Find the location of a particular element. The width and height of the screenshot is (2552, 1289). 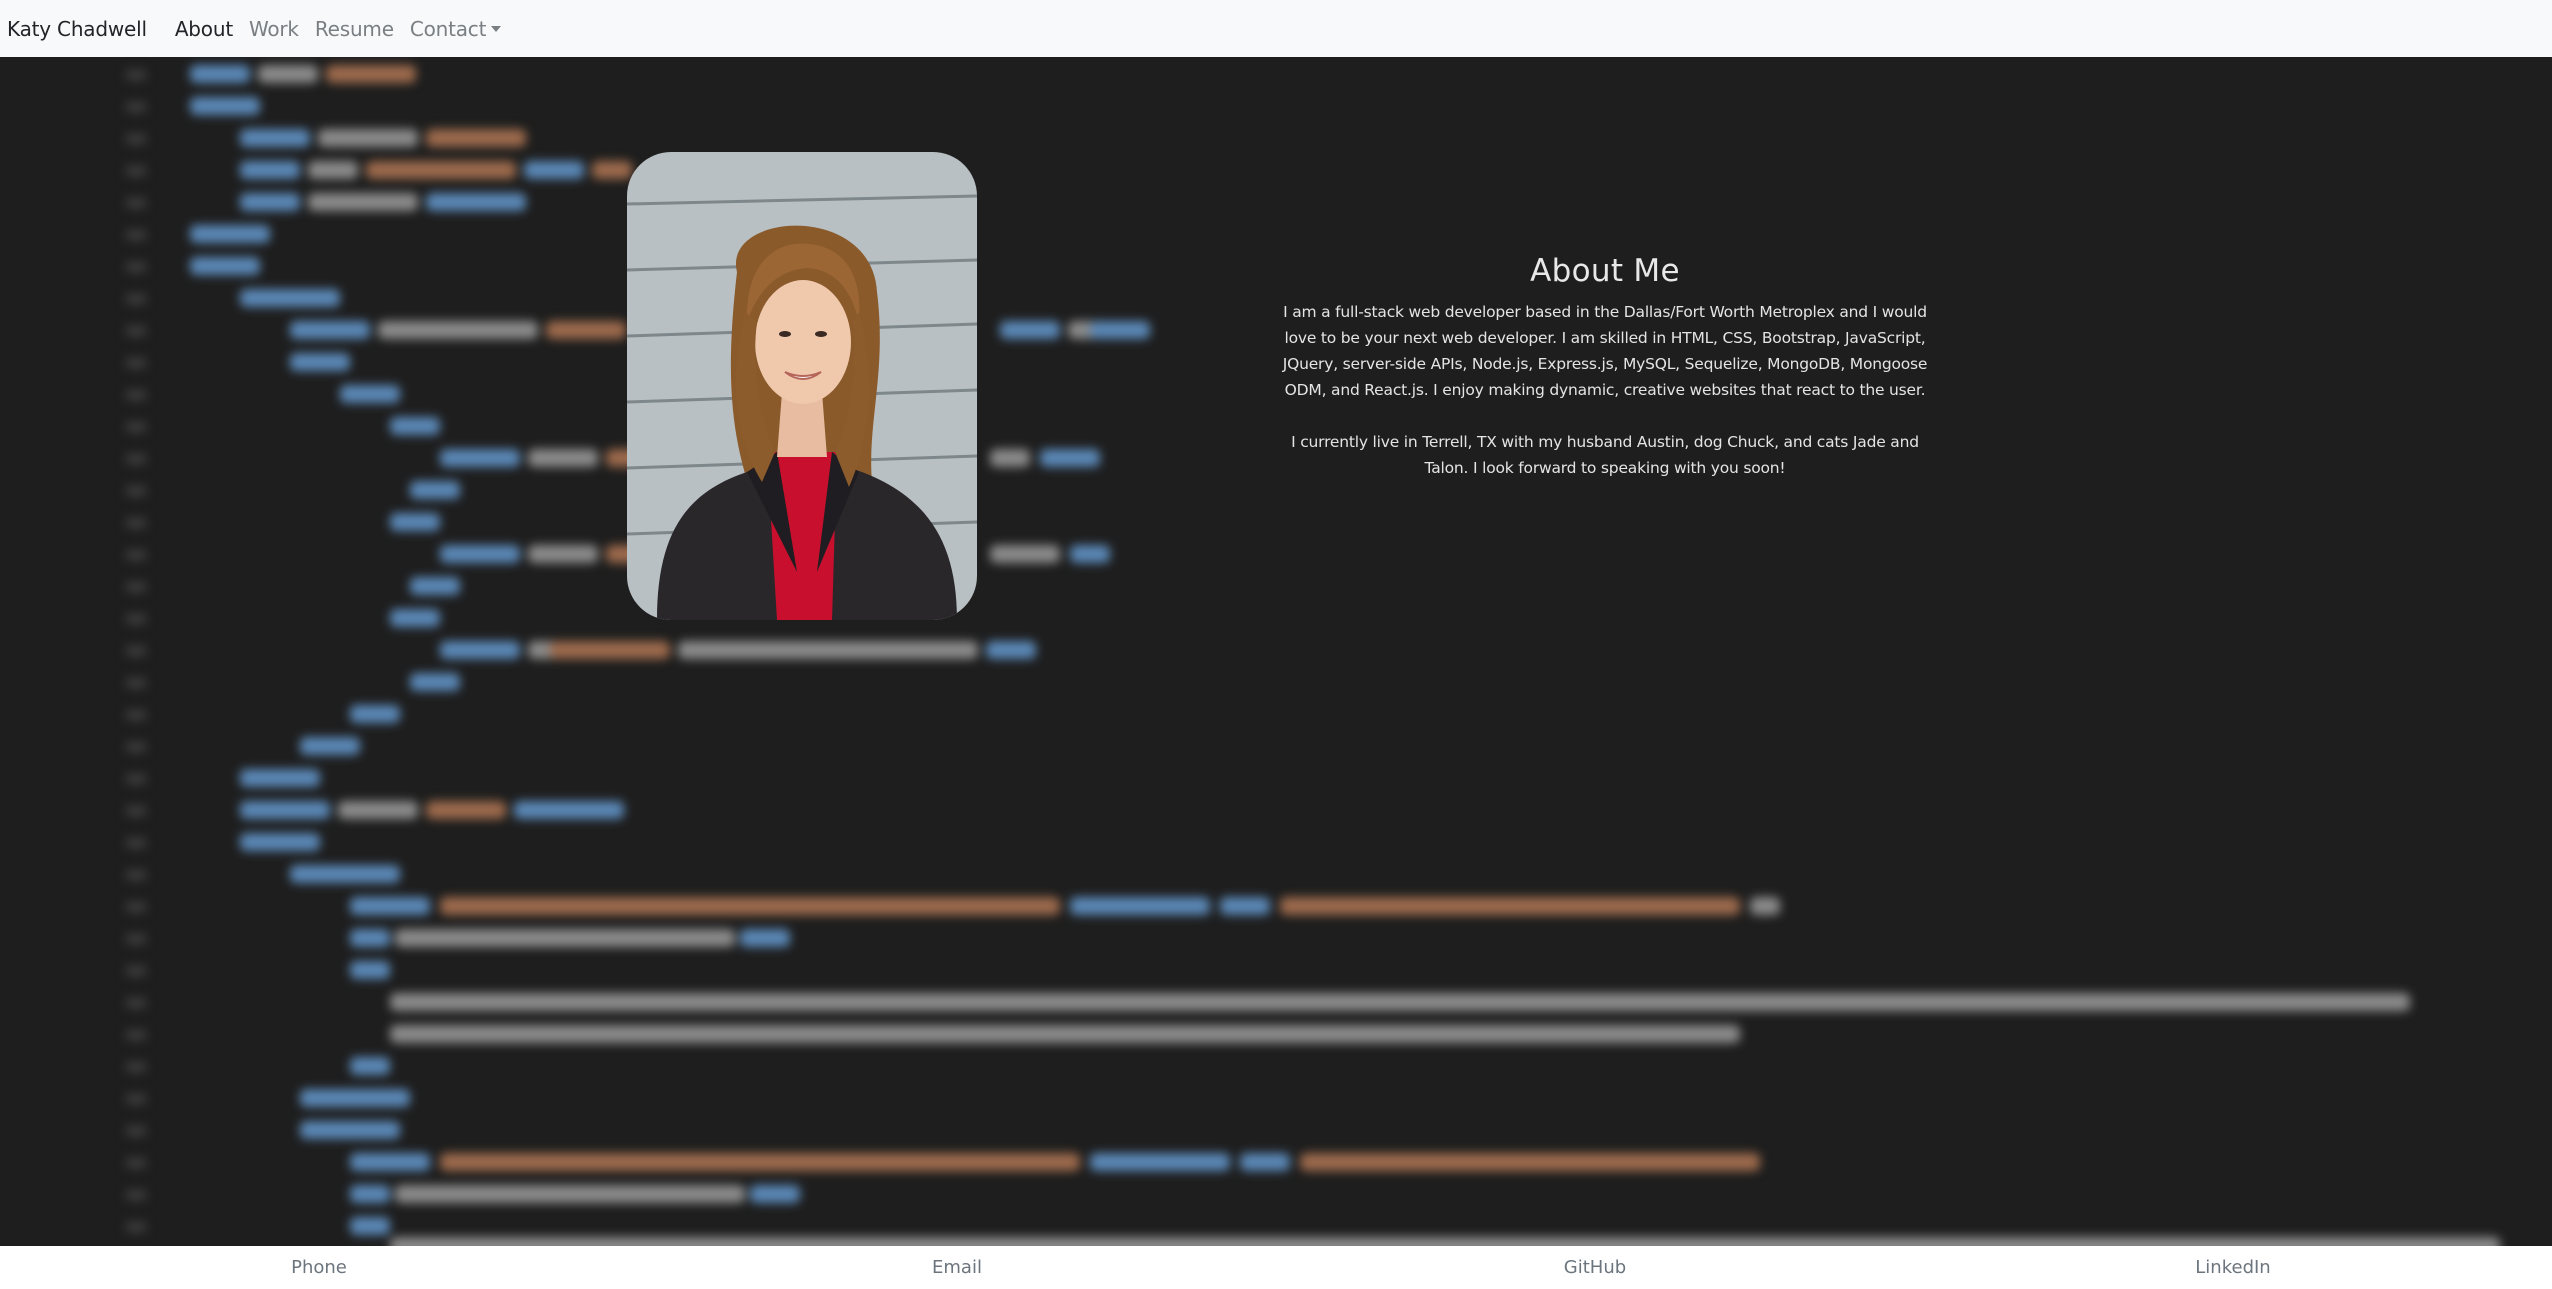

footer-link-phone: Phone is located at coordinates (319, 1267).